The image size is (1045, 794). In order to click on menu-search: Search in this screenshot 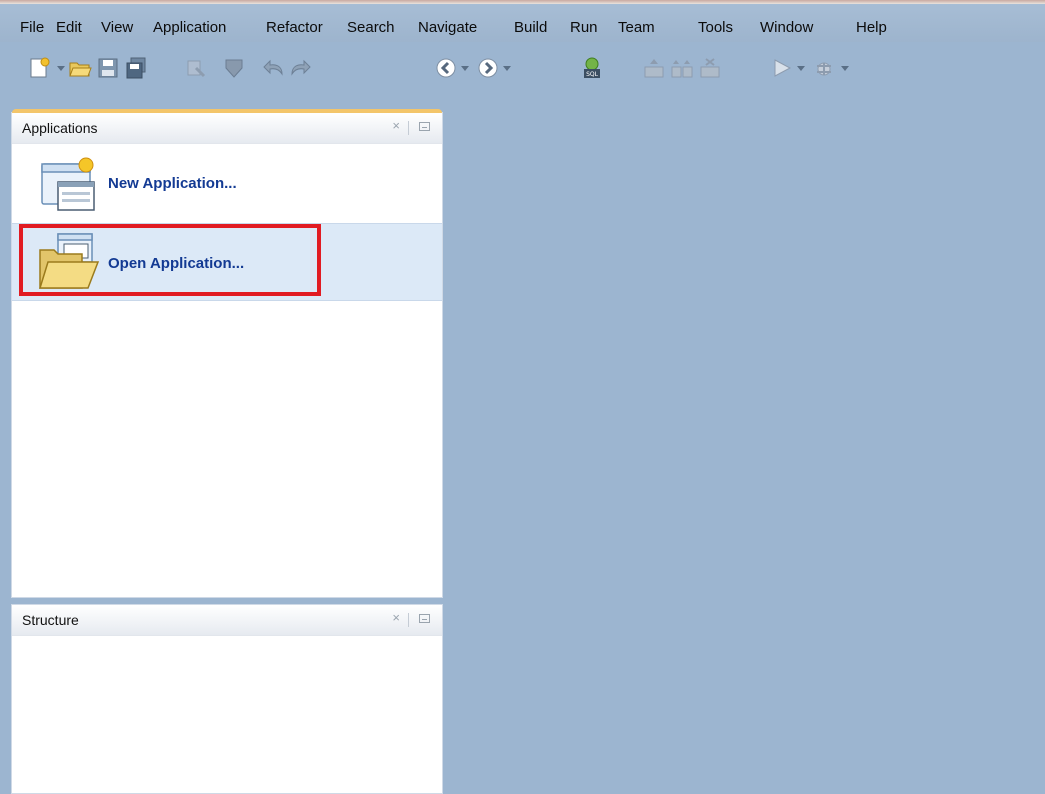, I will do `click(371, 27)`.